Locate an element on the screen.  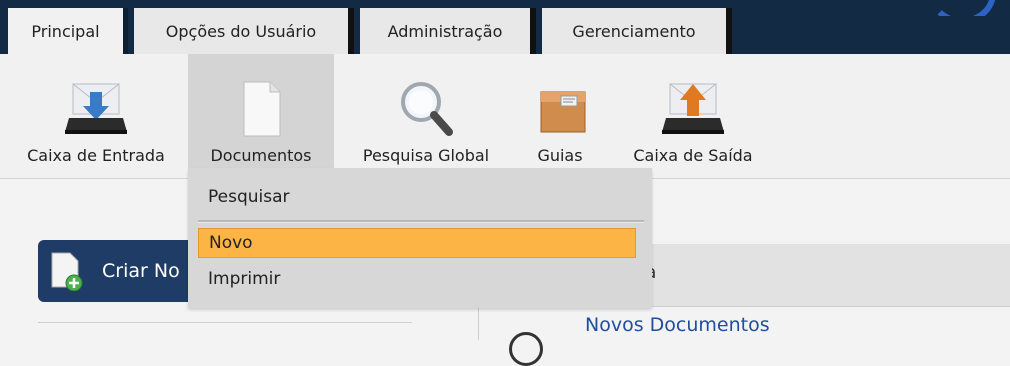
menu-item-novo: Novo is located at coordinates (417, 243).